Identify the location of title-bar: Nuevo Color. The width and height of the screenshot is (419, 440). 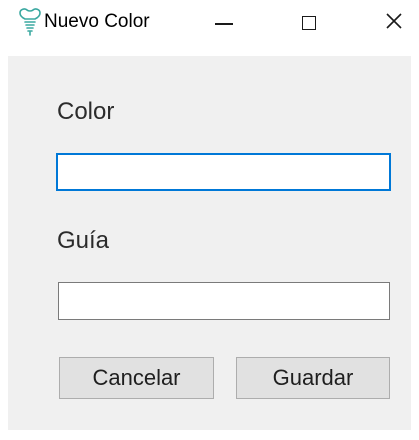
(209, 23).